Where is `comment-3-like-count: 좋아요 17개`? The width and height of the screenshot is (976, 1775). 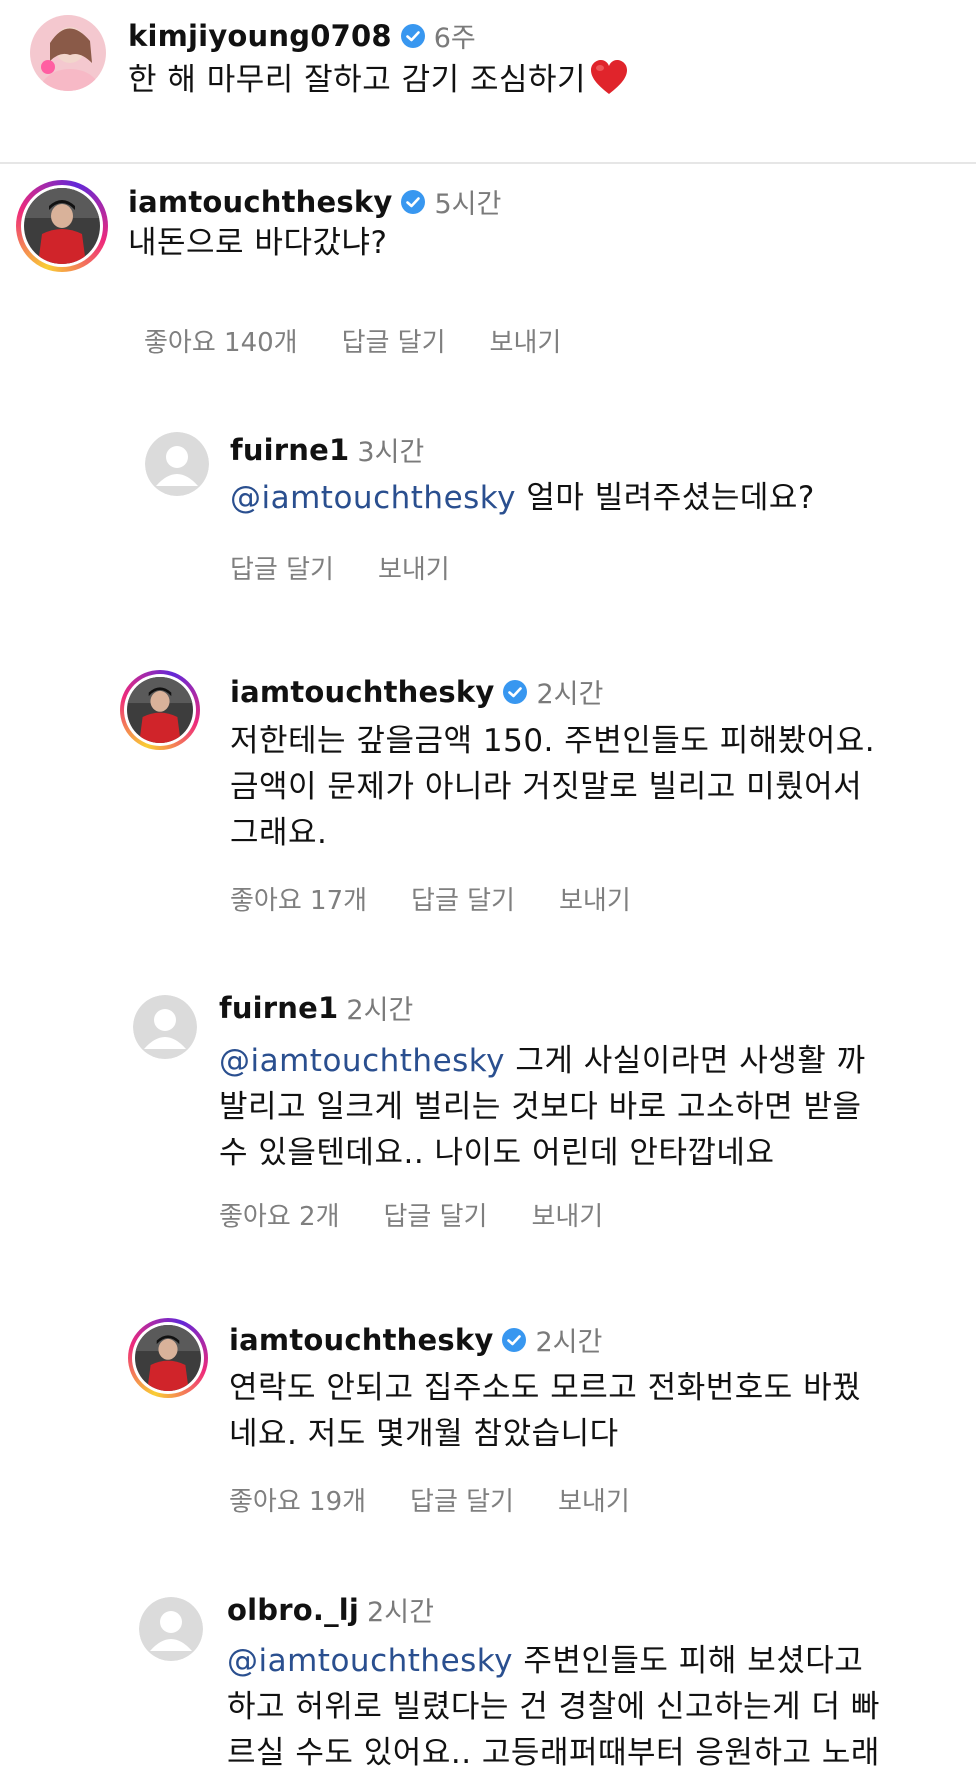
comment-3-like-count: 좋아요 17개 is located at coordinates (298, 901).